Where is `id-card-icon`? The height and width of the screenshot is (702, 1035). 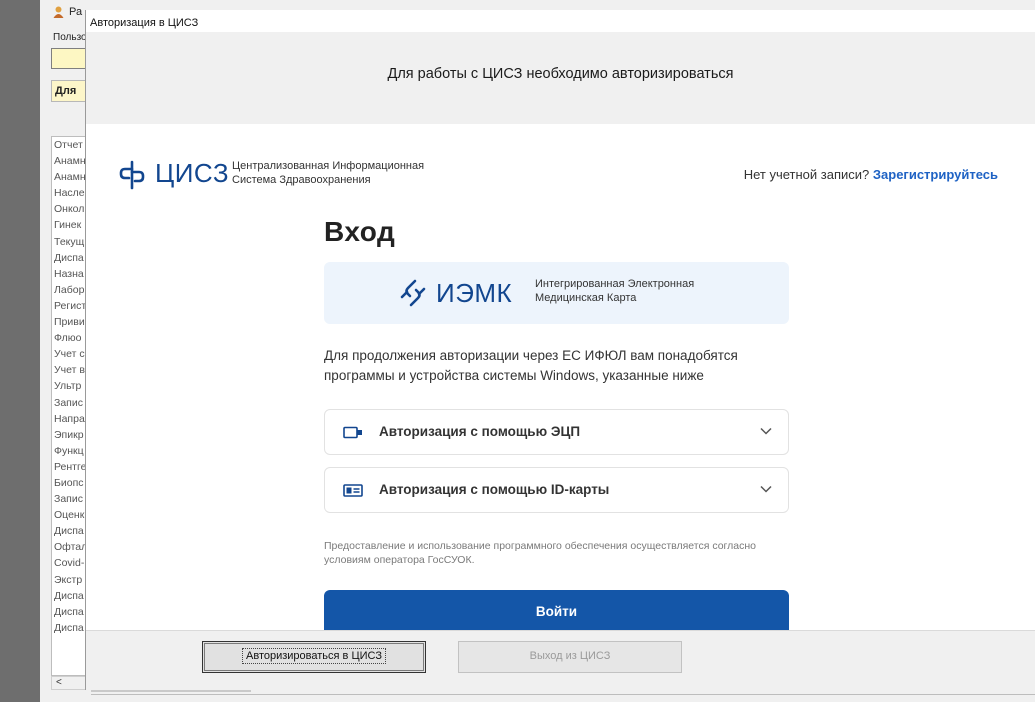 id-card-icon is located at coordinates (353, 490).